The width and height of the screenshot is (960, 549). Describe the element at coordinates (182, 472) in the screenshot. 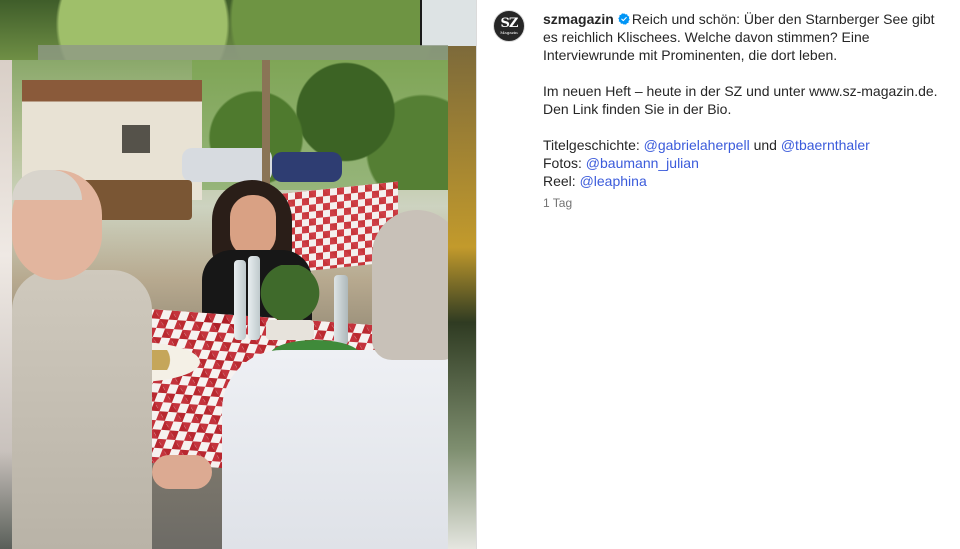

I see `photo-man-left-hand` at that location.